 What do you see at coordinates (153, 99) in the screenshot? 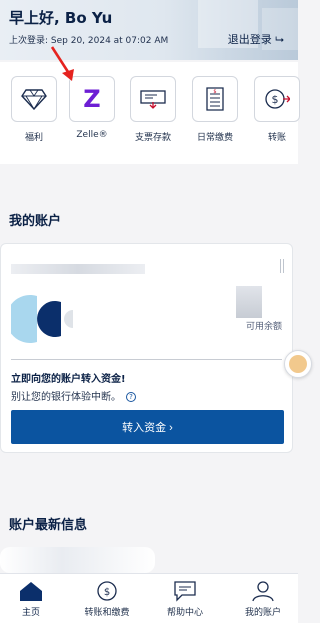
I see `check-deposit-icon` at bounding box center [153, 99].